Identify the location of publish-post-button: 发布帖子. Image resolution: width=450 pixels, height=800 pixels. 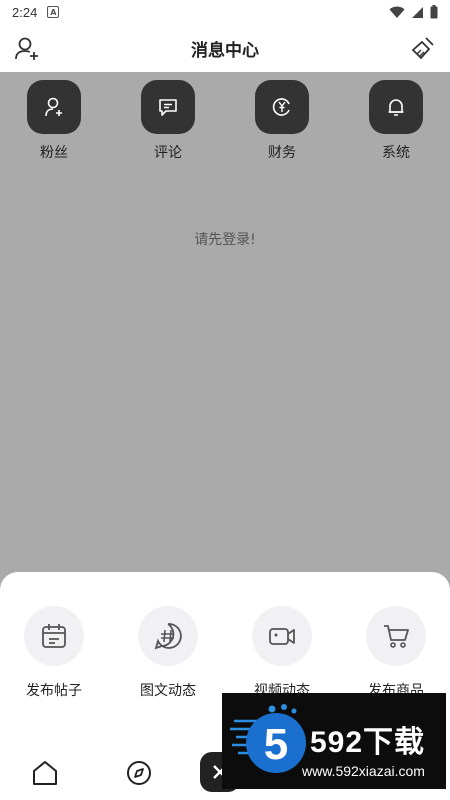
(54, 653).